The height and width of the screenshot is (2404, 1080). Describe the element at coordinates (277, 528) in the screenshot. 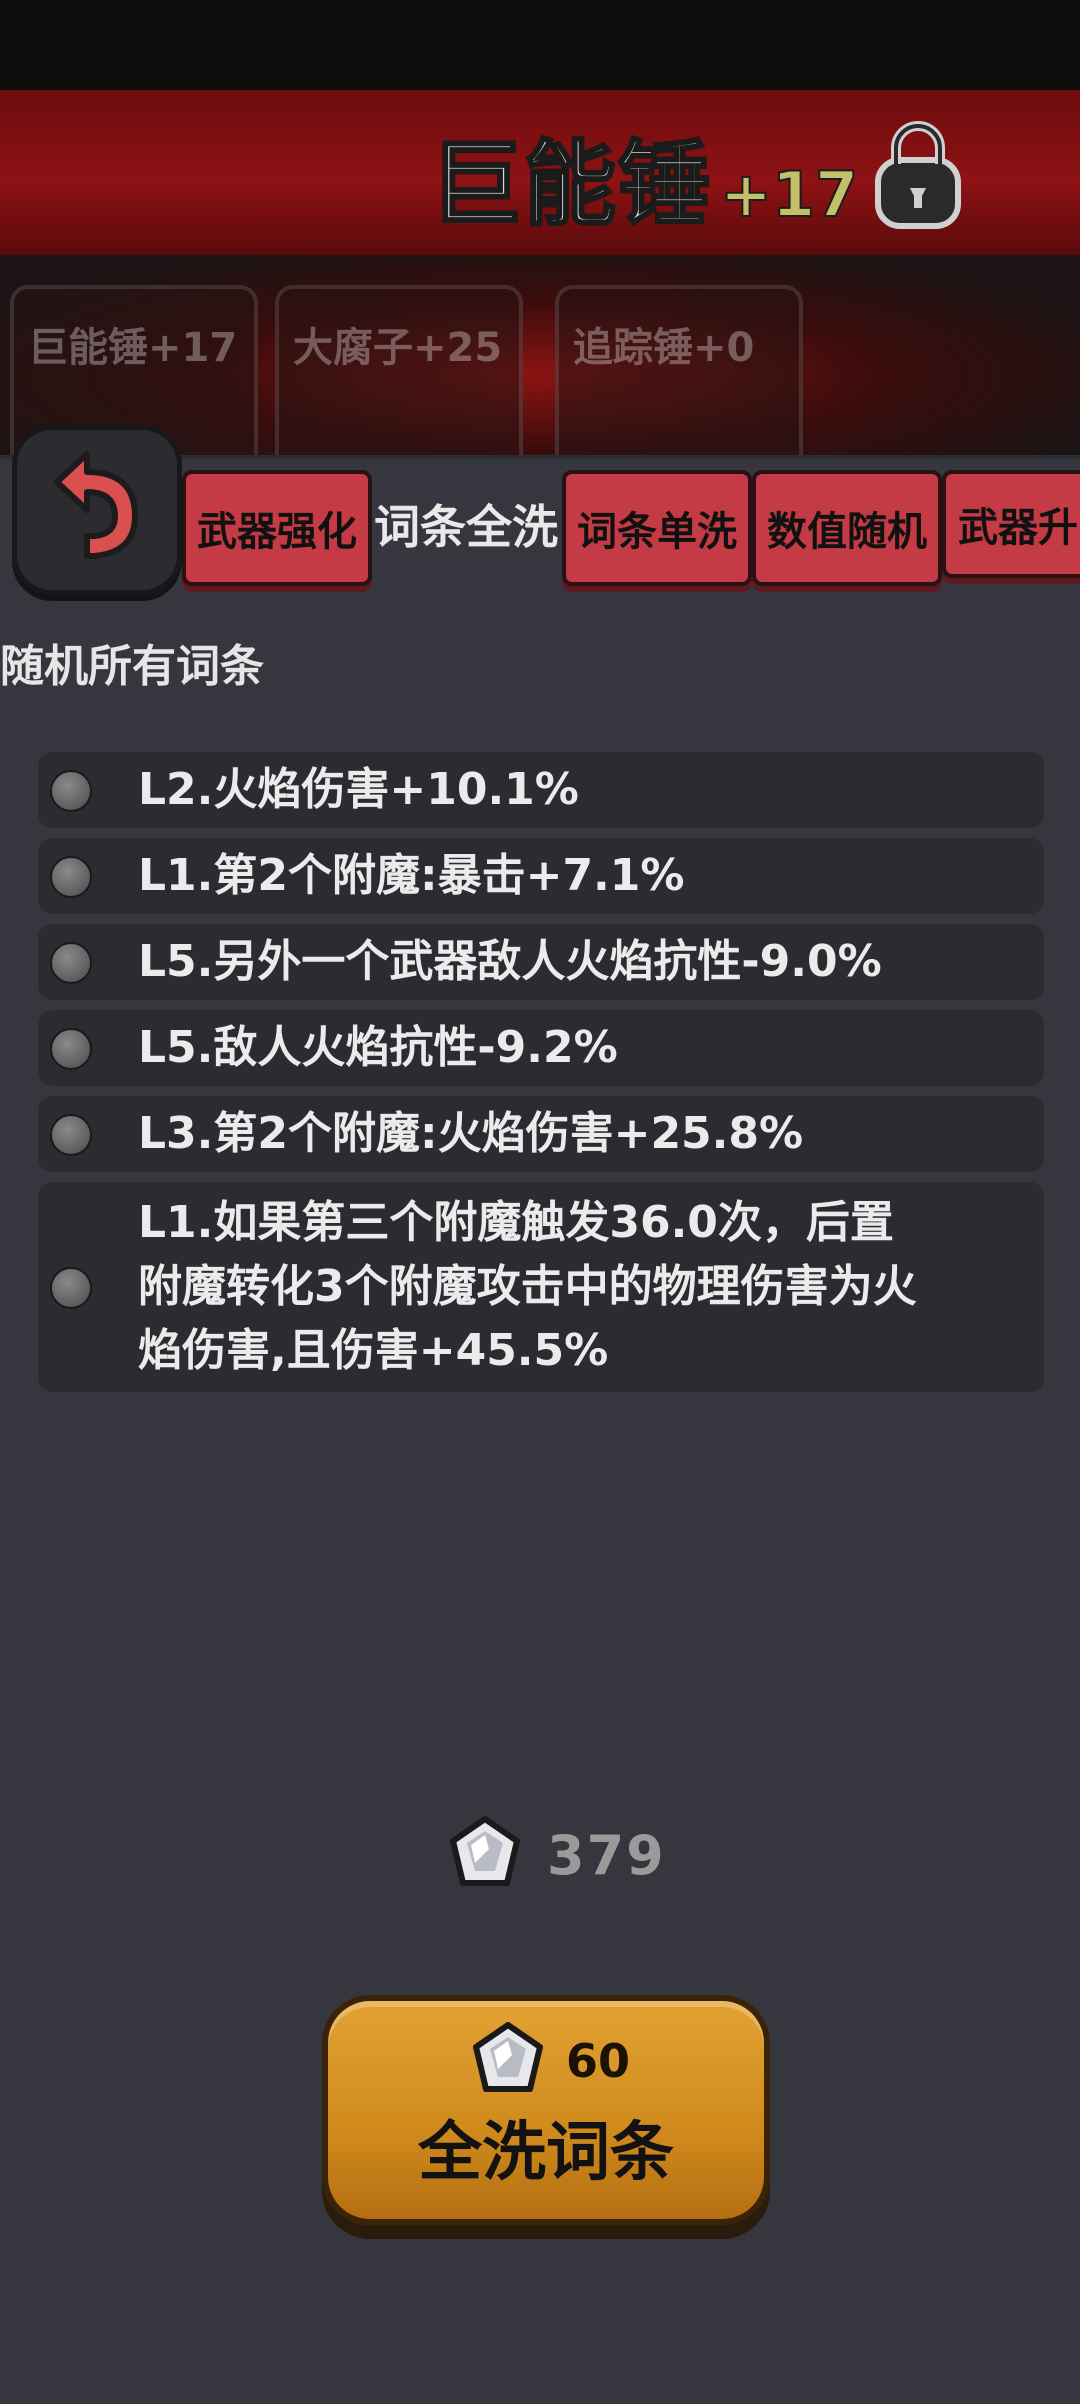

I see `tab-weapon-enhance: 武器强化` at that location.